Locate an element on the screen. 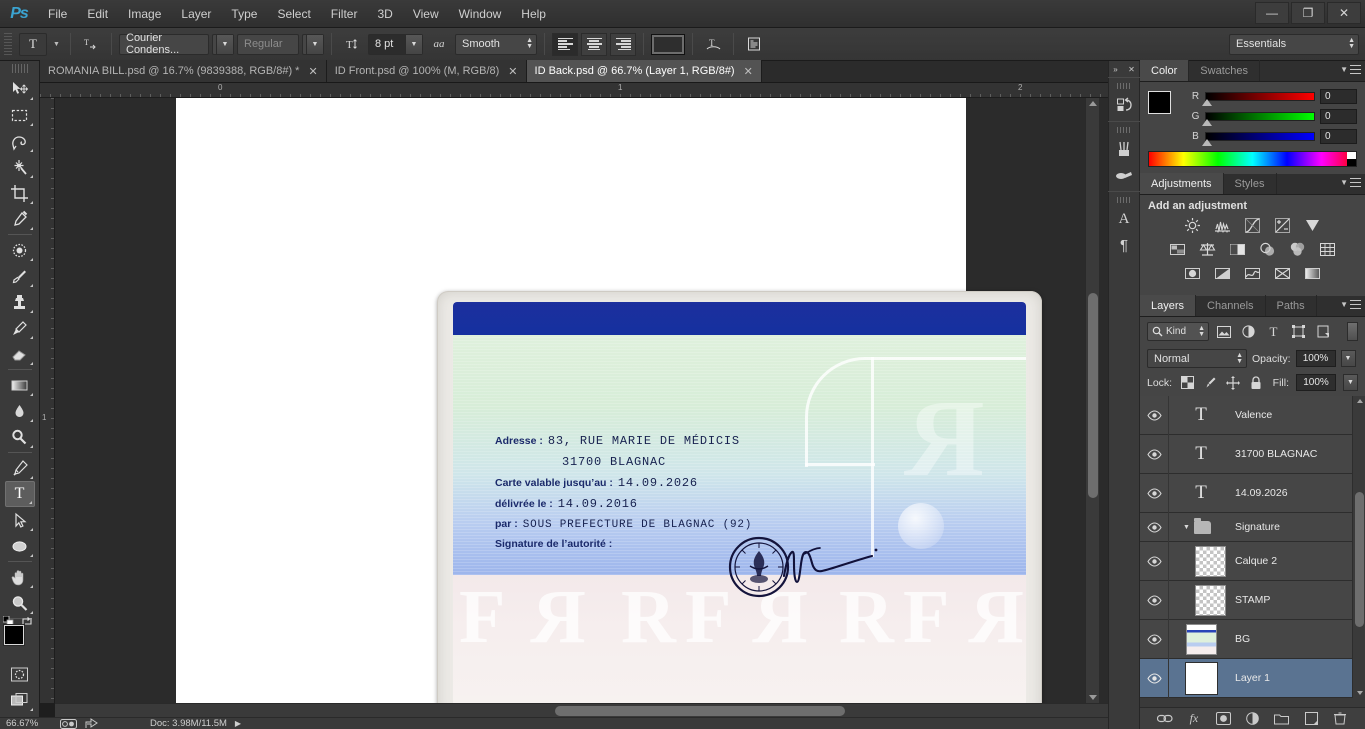  minimize-button: — is located at coordinates (1272, 13).